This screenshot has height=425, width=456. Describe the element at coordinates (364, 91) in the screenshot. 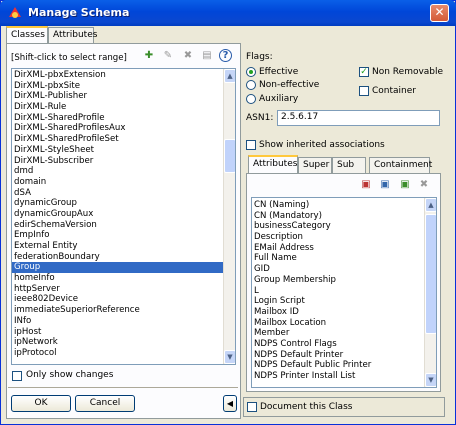

I see `container-checkbox` at that location.